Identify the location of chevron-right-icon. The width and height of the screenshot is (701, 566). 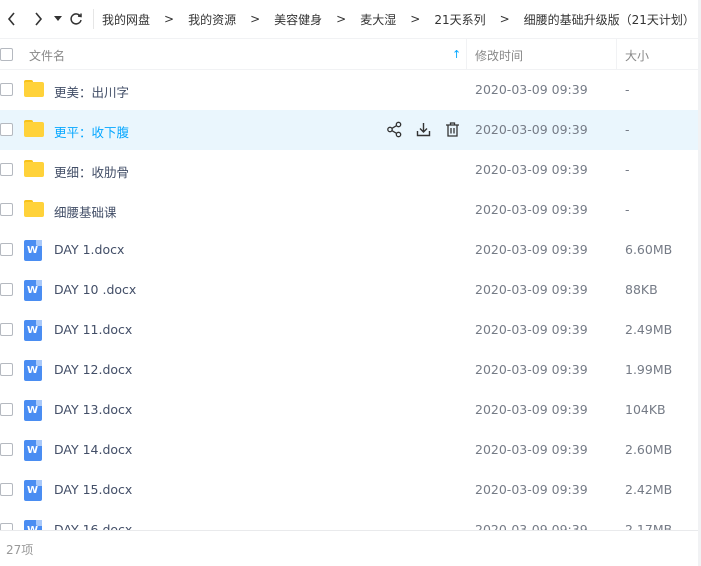
(39, 19).